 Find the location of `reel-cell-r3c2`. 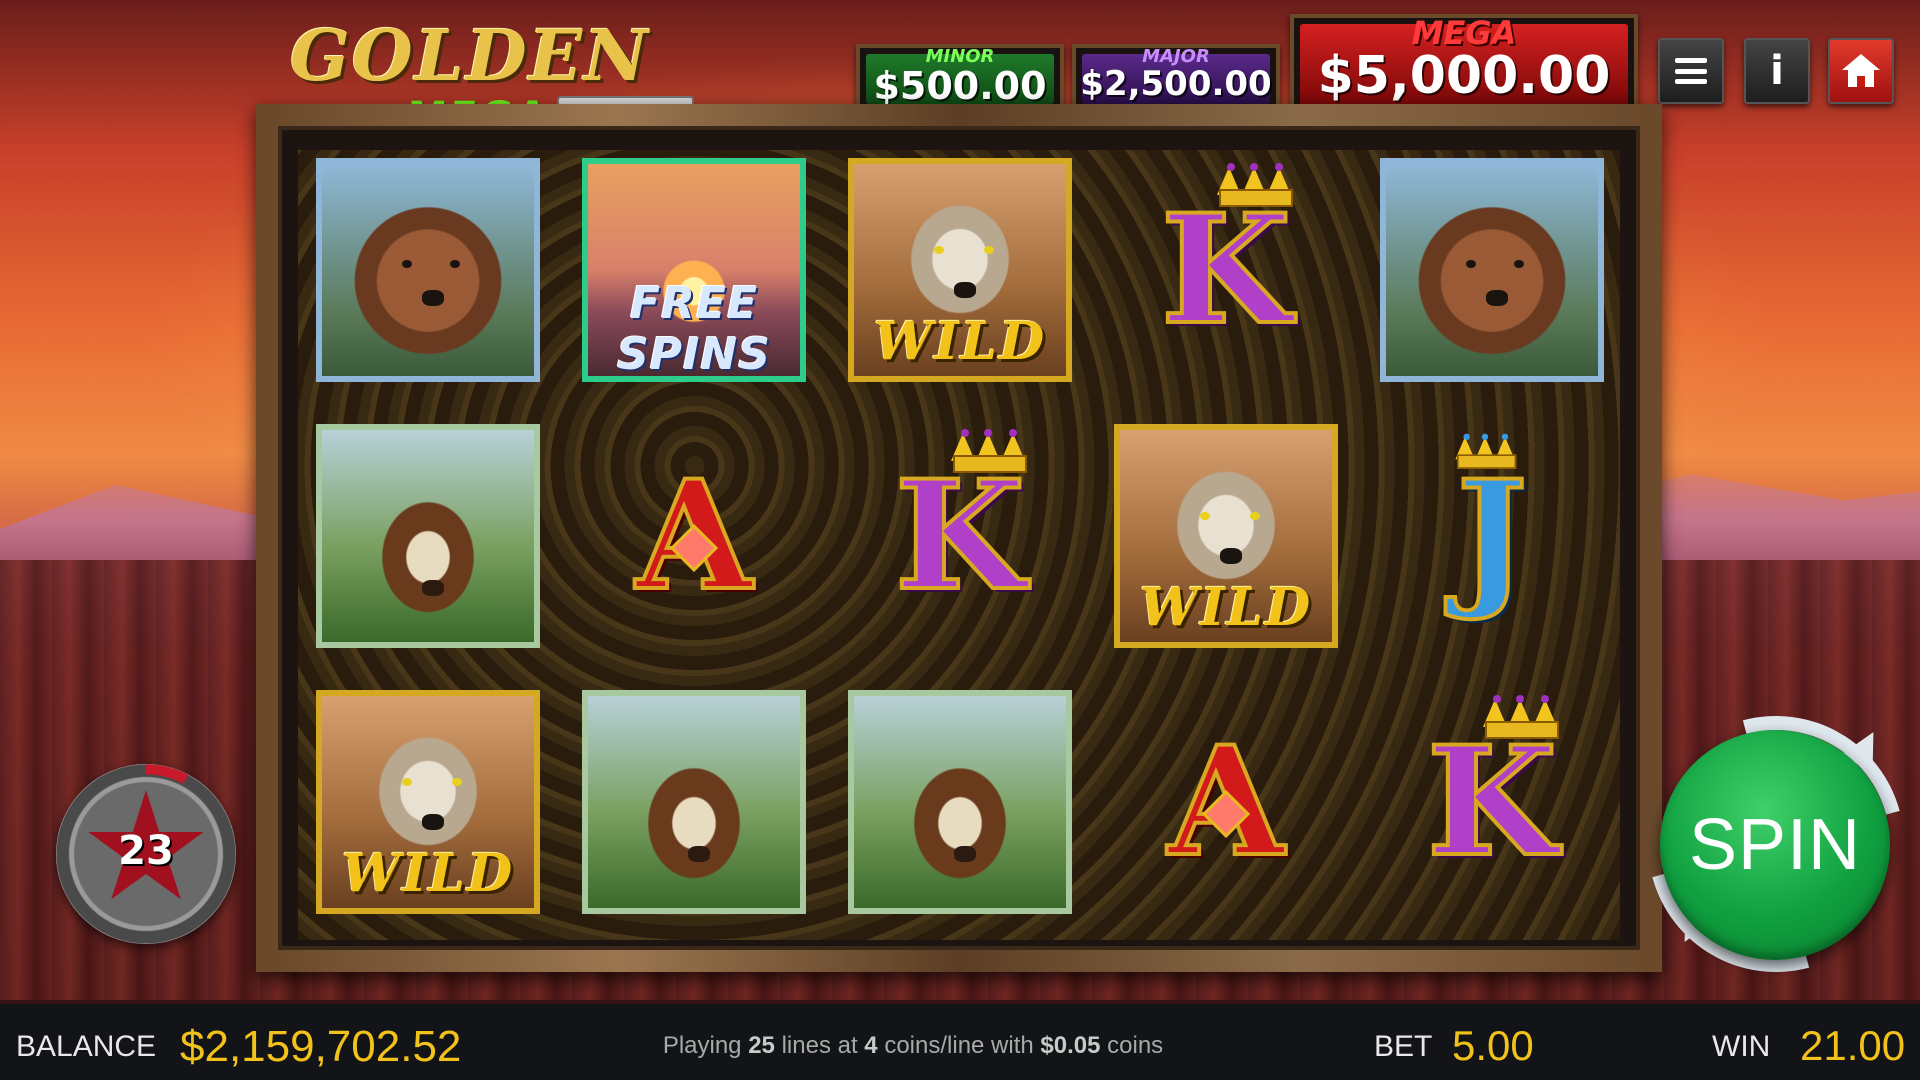

reel-cell-r3c2 is located at coordinates (694, 802).